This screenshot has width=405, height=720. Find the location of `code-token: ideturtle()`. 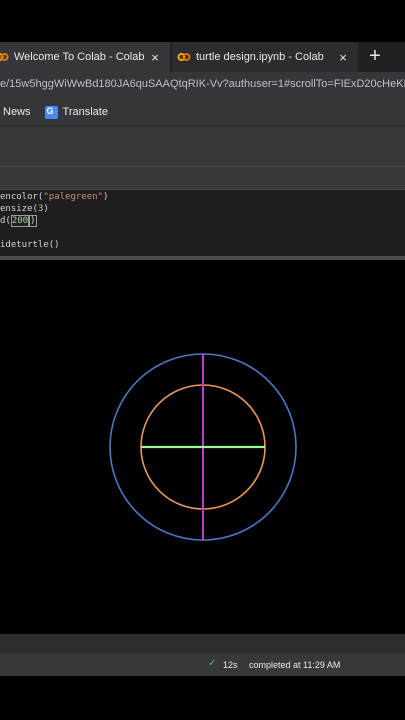

code-token: ideturtle() is located at coordinates (30, 245).